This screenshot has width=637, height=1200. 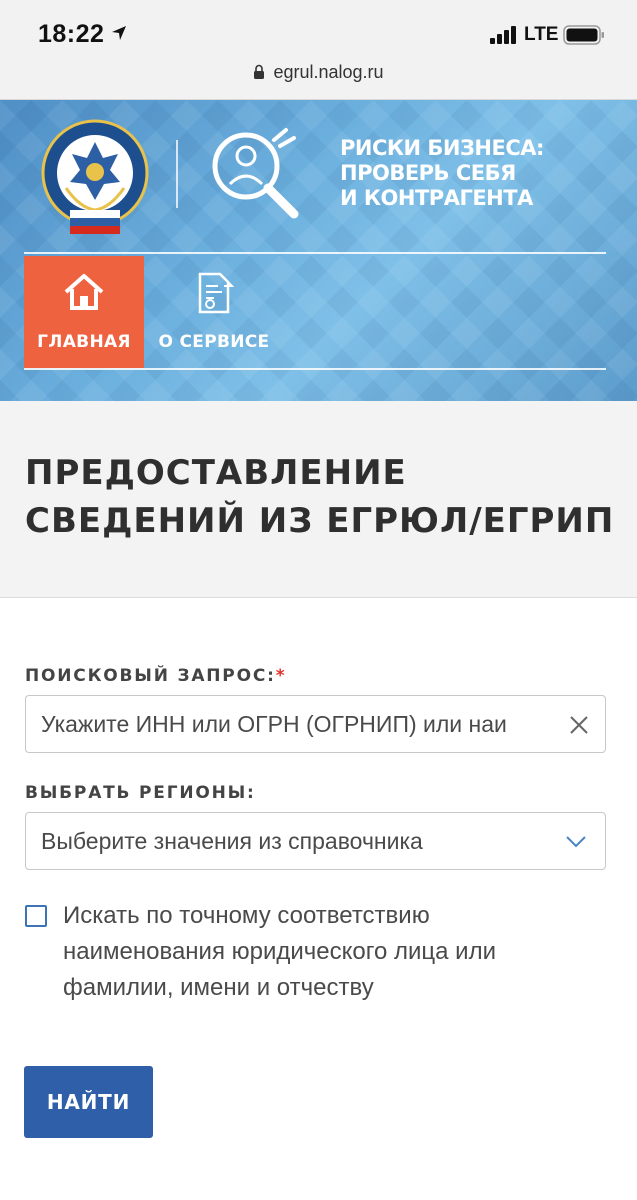 What do you see at coordinates (84, 342) in the screenshot?
I see `nav-label-home: ГЛАВНАЯ` at bounding box center [84, 342].